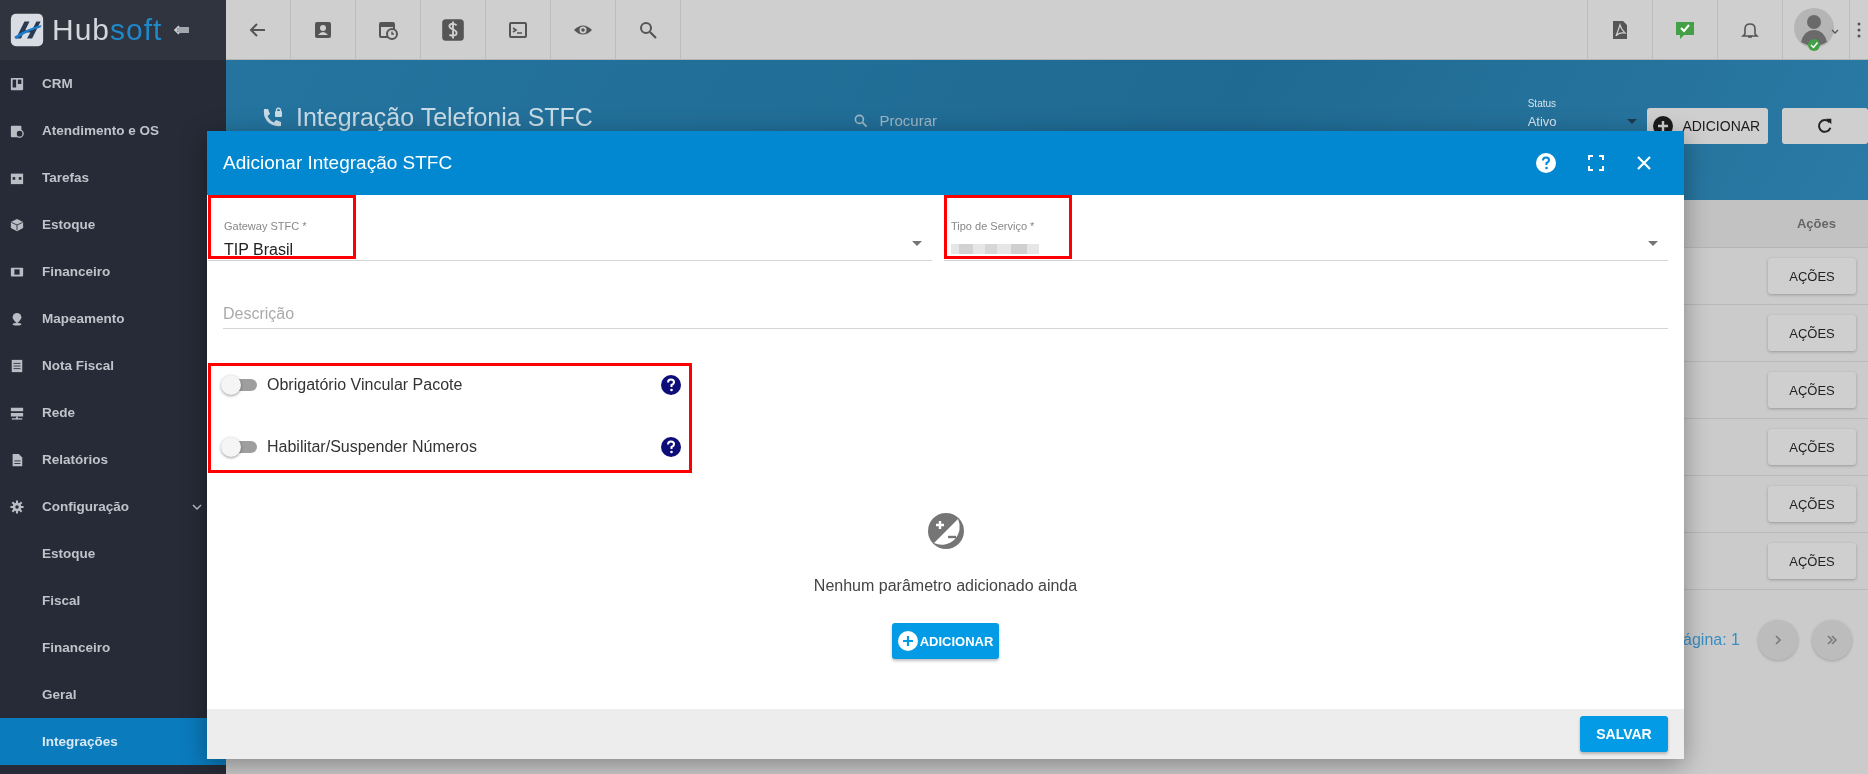 This screenshot has width=1868, height=774. What do you see at coordinates (444, 117) in the screenshot?
I see `page-title: Integração Telefonia STFC` at bounding box center [444, 117].